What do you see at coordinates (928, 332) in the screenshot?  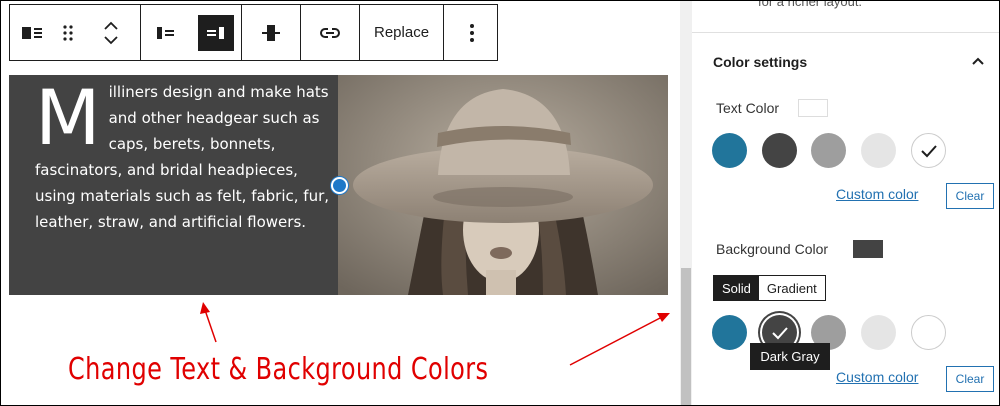 I see `bg-swatch-white` at bounding box center [928, 332].